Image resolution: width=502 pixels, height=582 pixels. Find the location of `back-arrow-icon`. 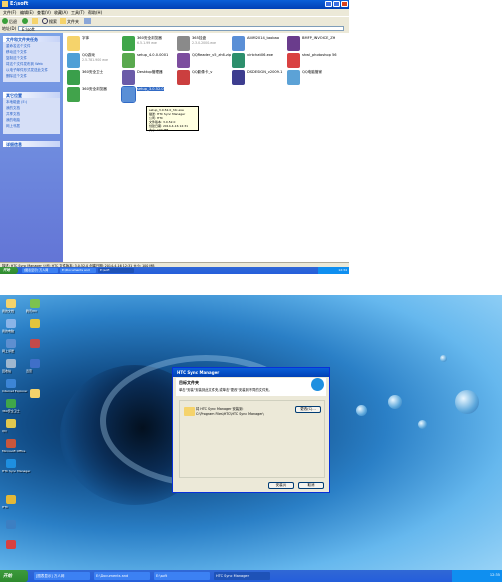

back-arrow-icon is located at coordinates (5, 21).